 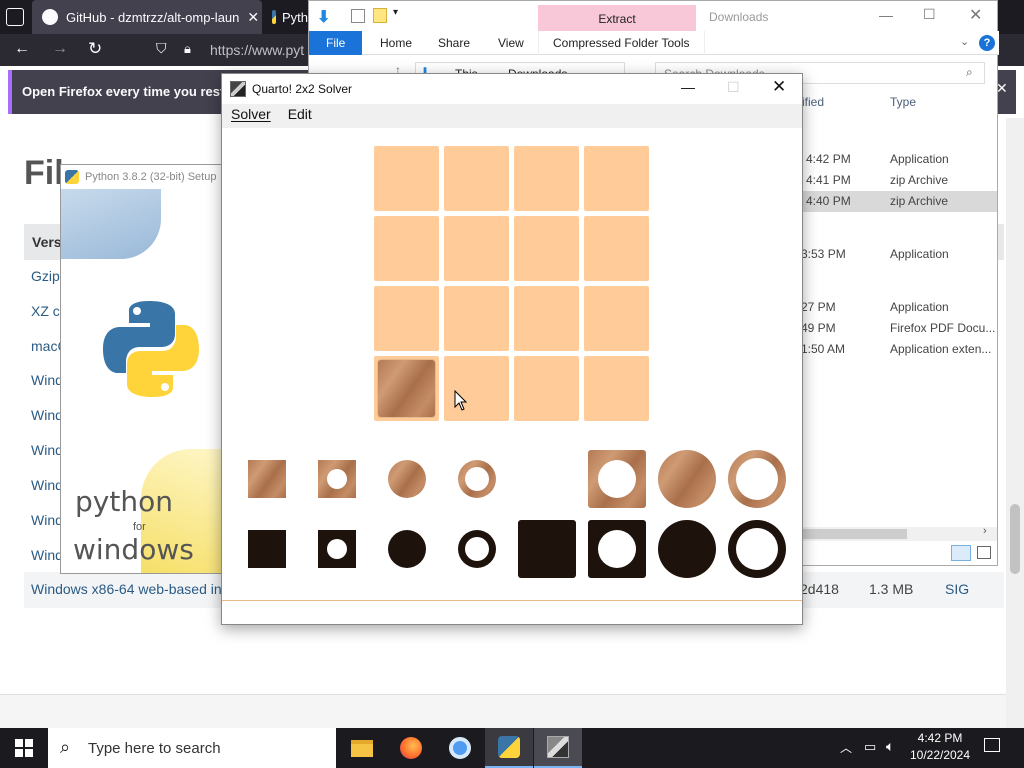 What do you see at coordinates (130, 589) in the screenshot?
I see `installer-link: Windows x86-64 web-based ins` at bounding box center [130, 589].